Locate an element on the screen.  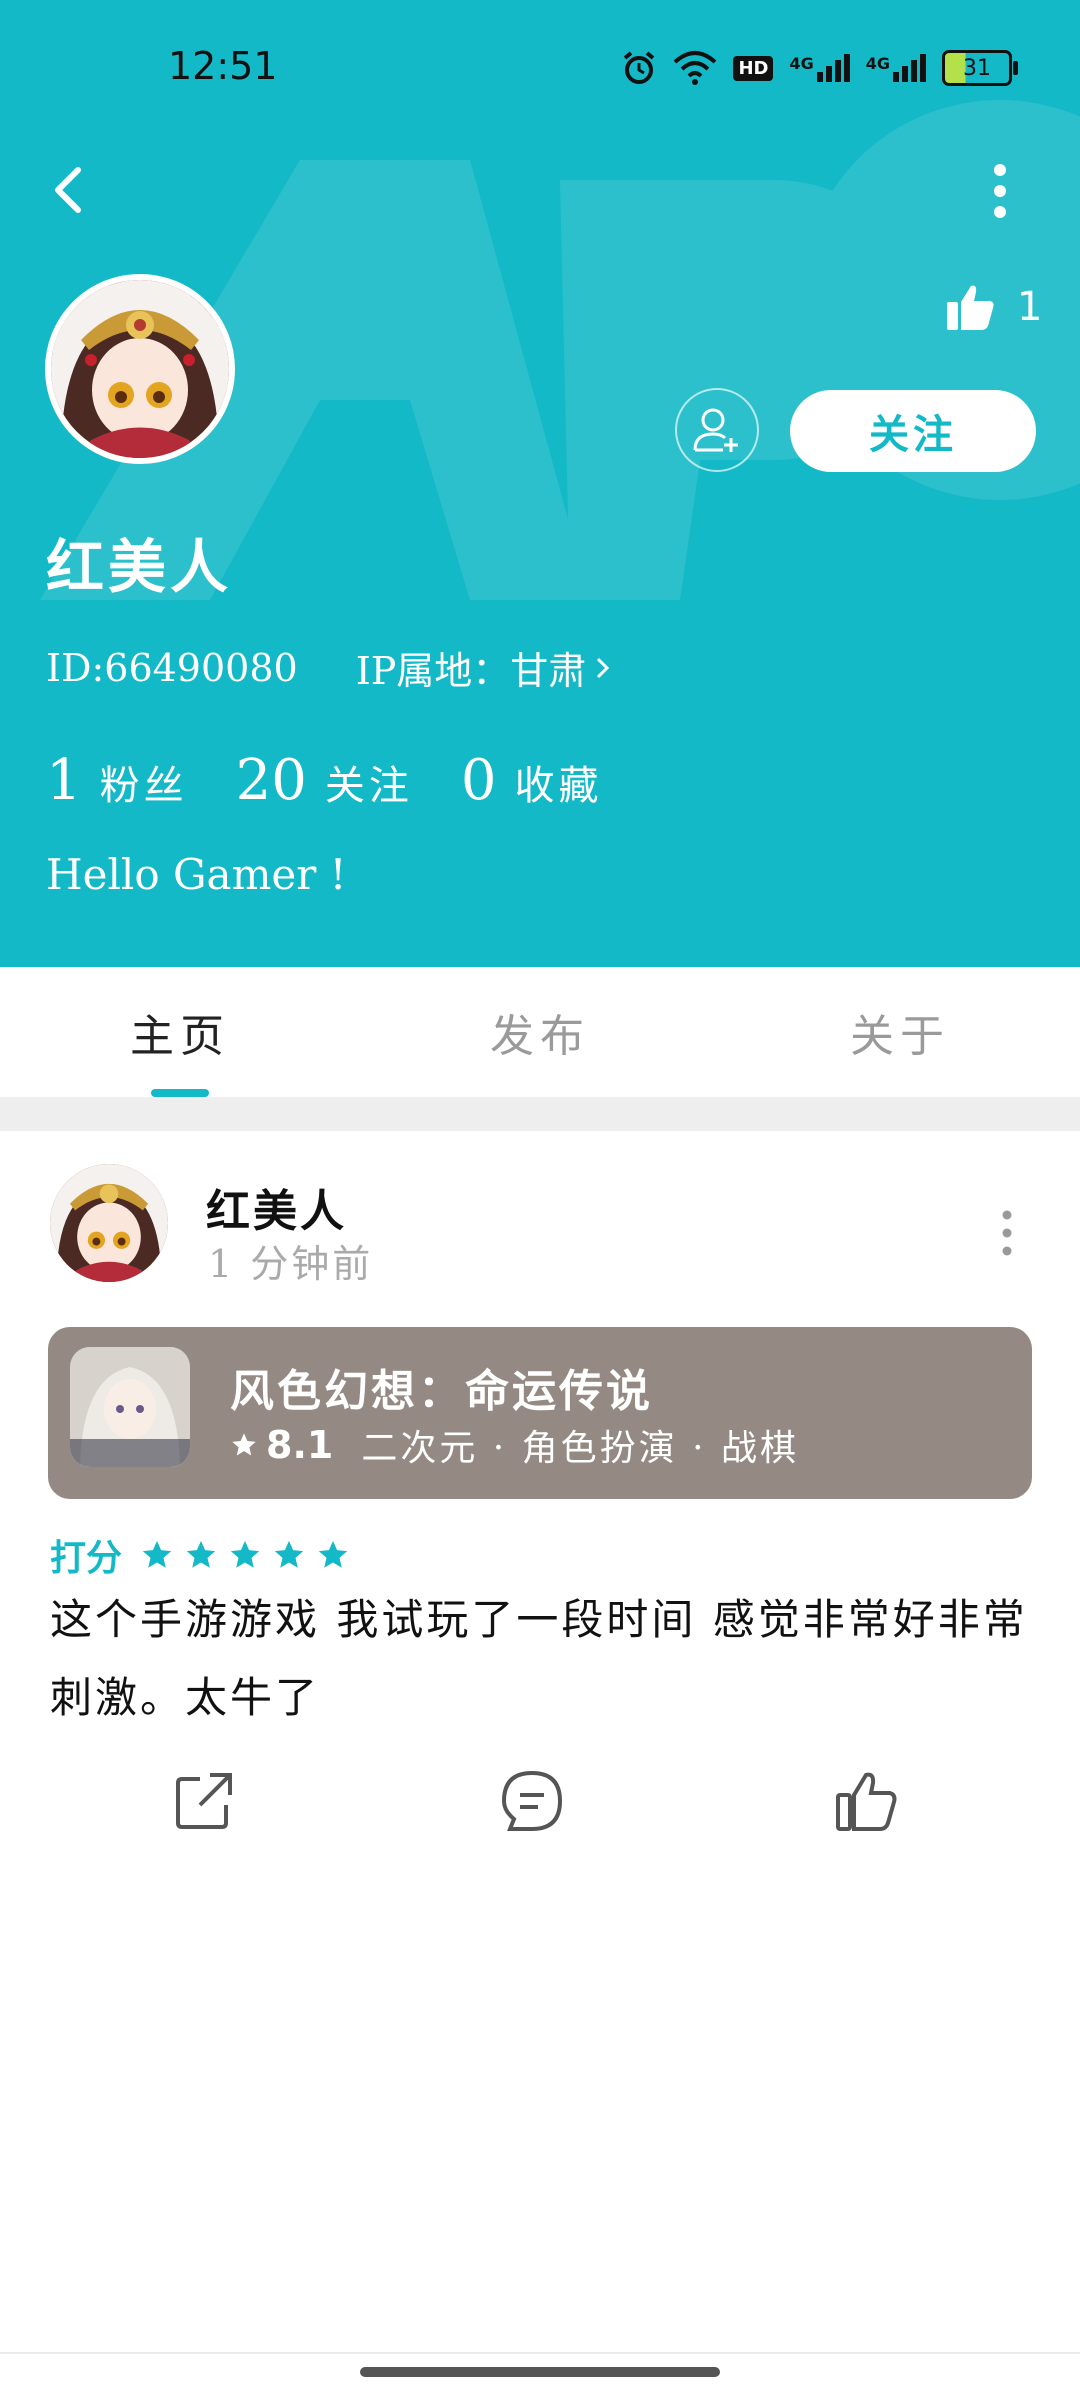
comment-button is located at coordinates (532, 1801).